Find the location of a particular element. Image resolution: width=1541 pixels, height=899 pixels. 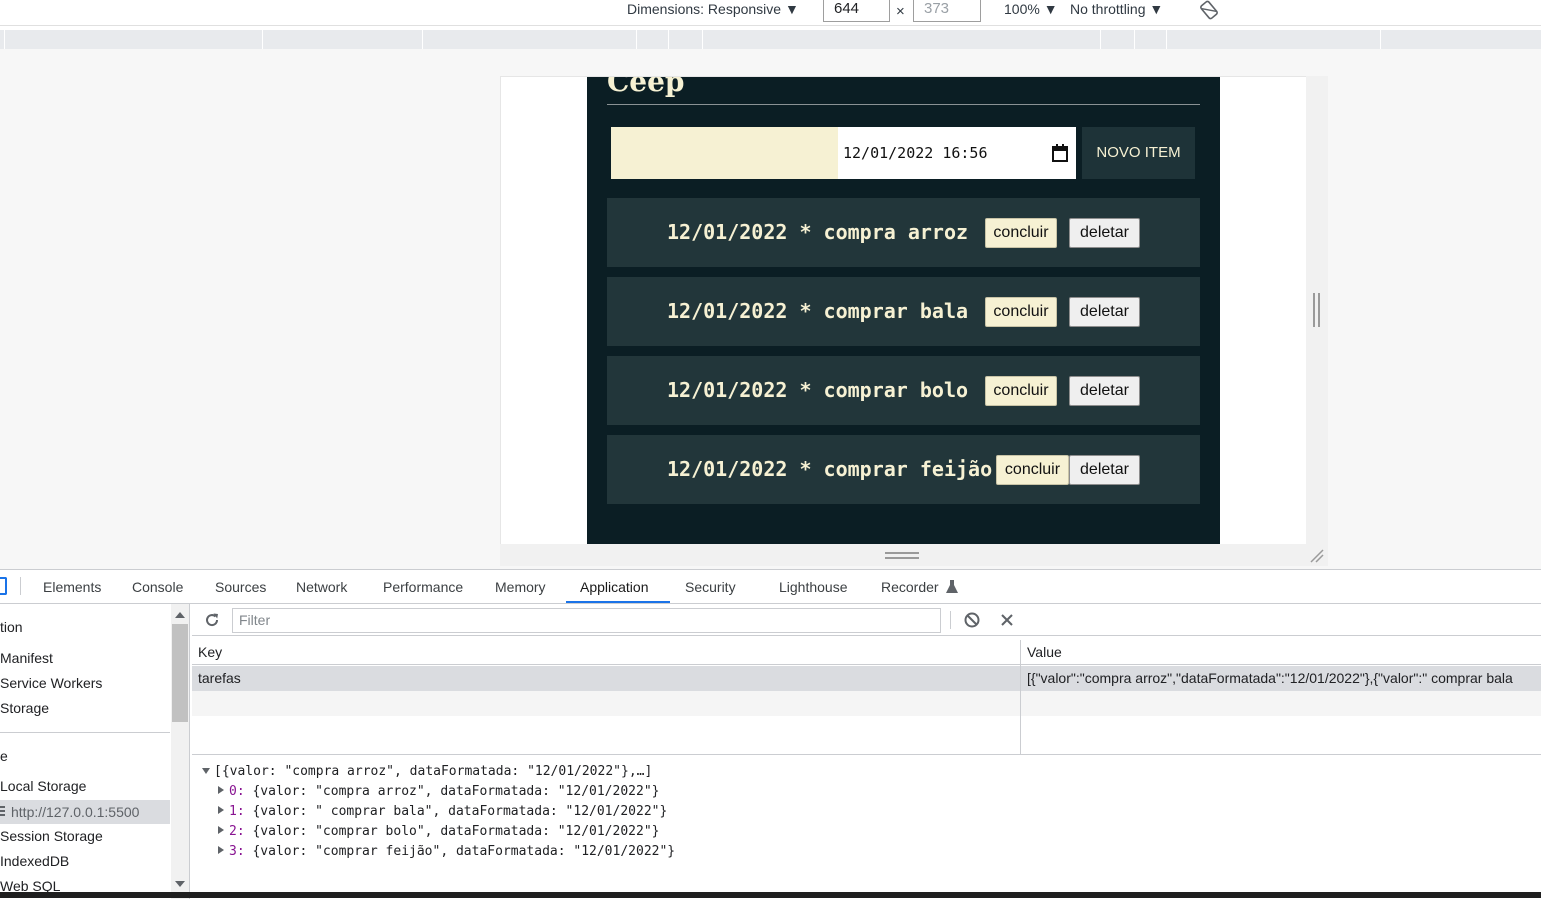

sidebar-item-session-storage: Session Storage is located at coordinates (51, 836).